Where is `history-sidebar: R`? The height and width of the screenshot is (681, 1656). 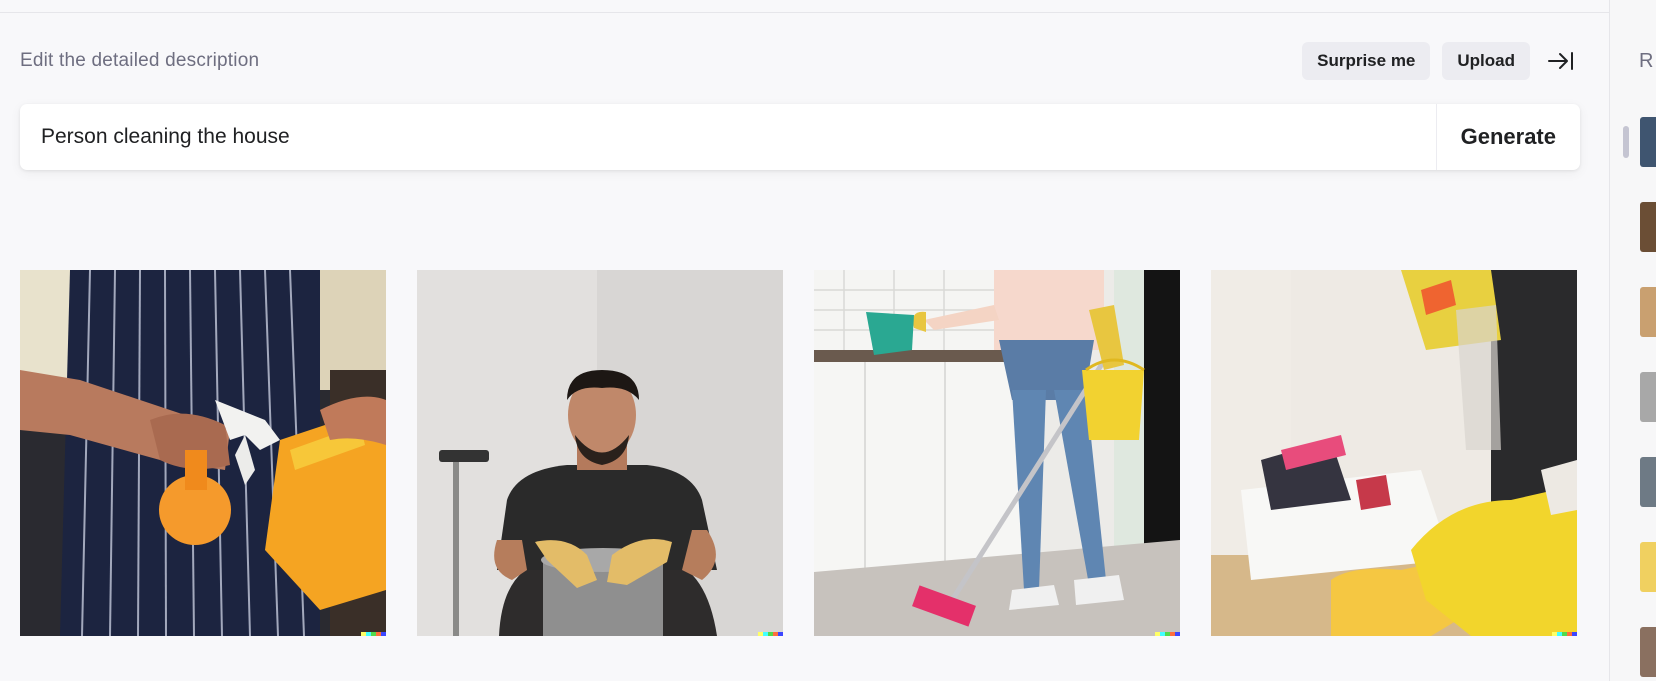
history-sidebar: R is located at coordinates (1632, 340).